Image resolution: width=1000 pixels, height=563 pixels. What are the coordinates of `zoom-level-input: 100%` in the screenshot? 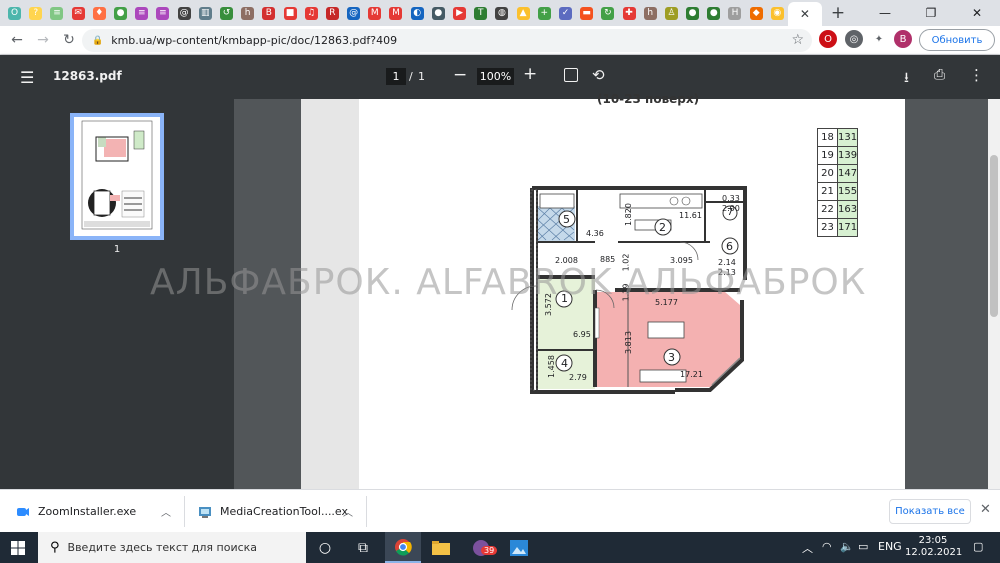 It's located at (495, 76).